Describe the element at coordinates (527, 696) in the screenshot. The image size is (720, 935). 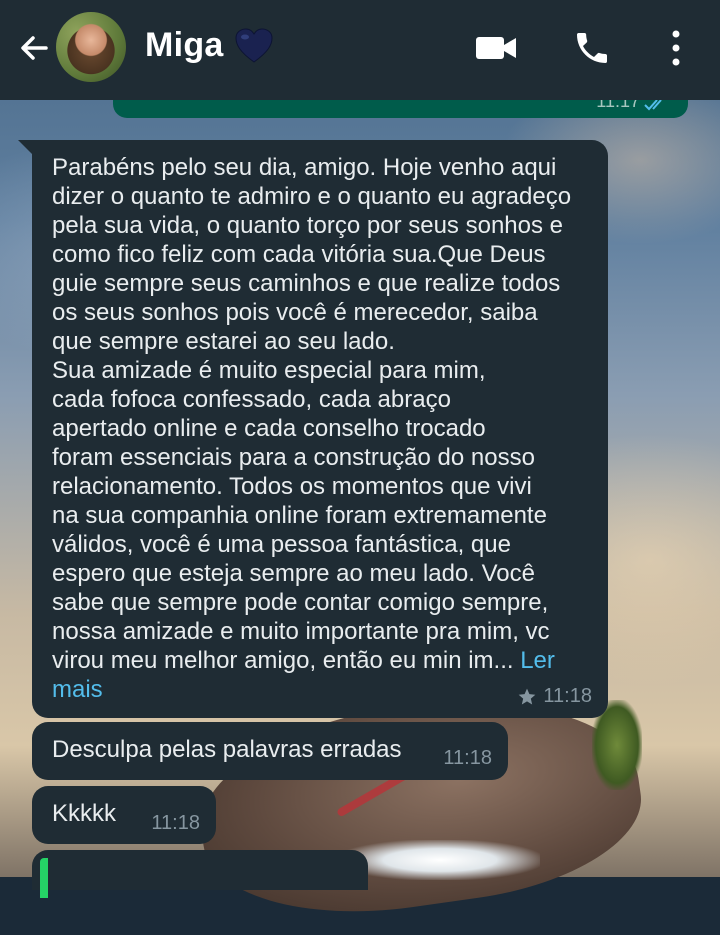
I see `star-icon` at that location.